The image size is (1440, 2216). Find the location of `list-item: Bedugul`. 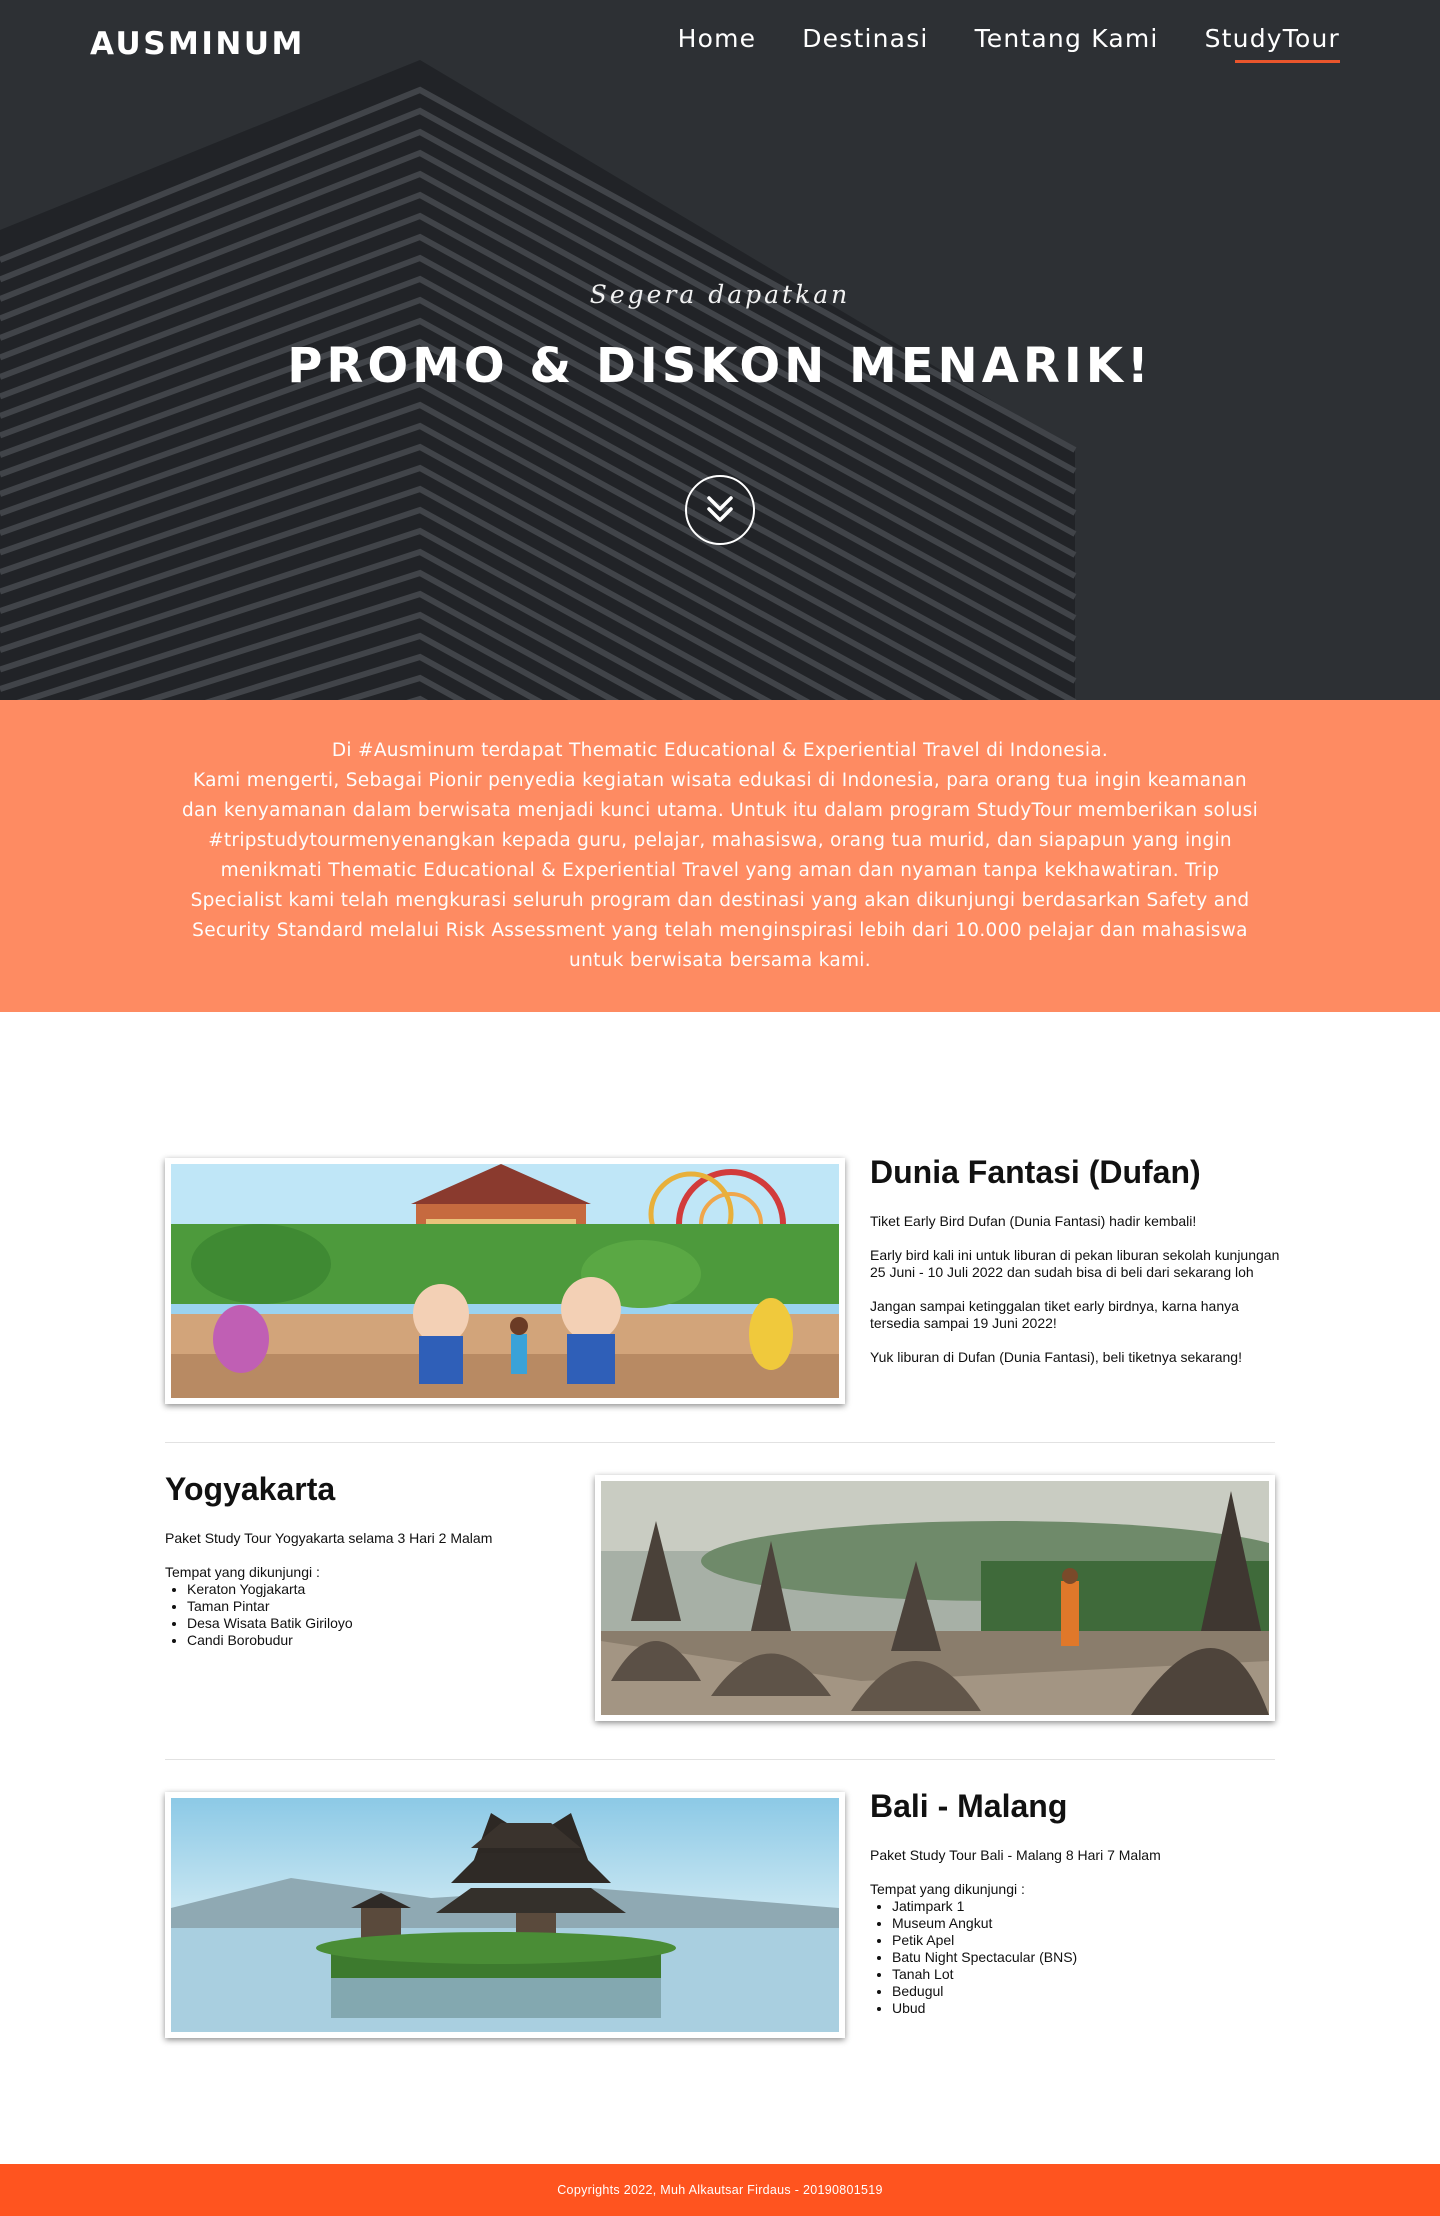

list-item: Bedugul is located at coordinates (1091, 1991).